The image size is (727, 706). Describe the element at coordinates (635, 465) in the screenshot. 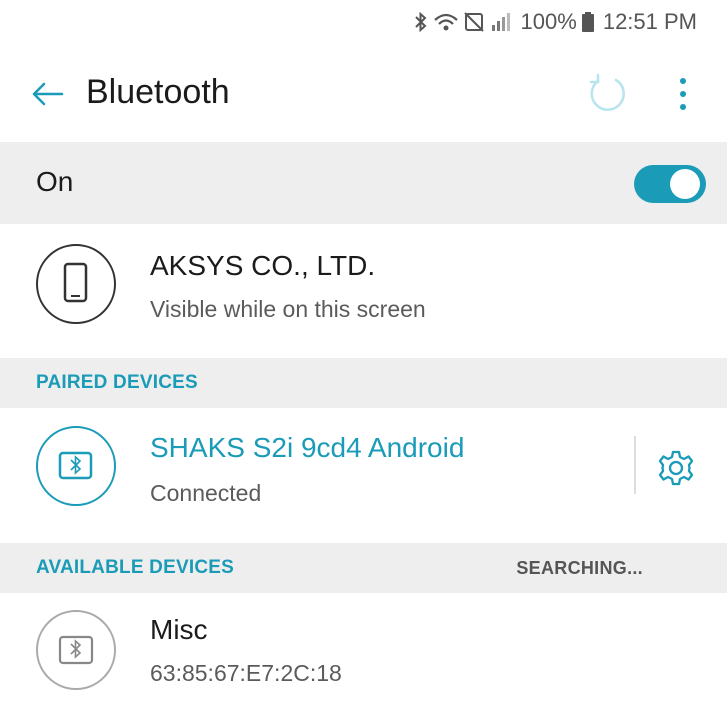

I see `row-divider` at that location.